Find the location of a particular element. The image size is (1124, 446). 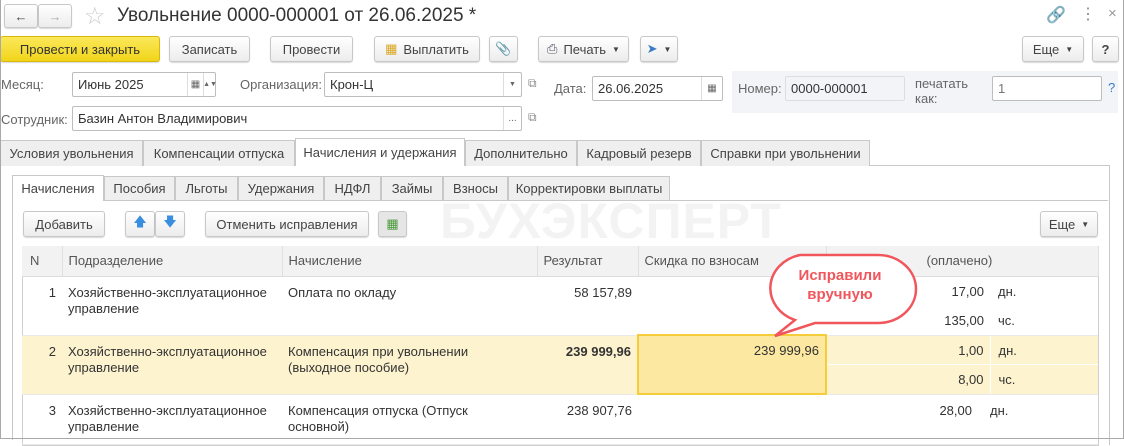

table-more-button: Еще ▼ is located at coordinates (1069, 224).